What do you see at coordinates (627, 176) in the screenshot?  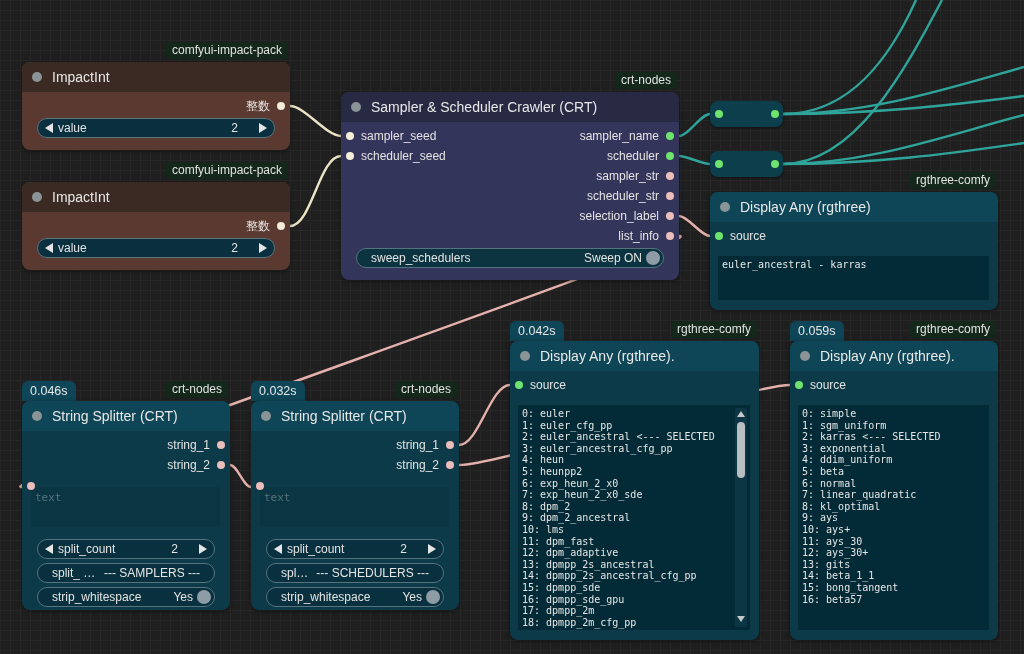 I see `slot-label: sampler_str` at bounding box center [627, 176].